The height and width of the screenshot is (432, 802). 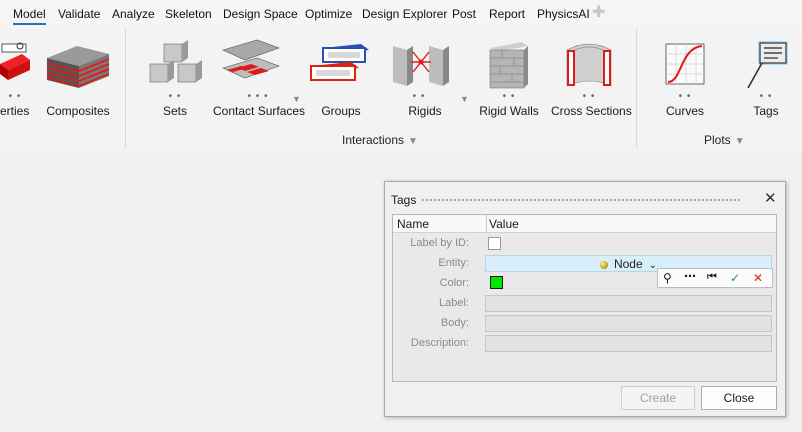 I want to click on rigid-walls-tool: • • Rigid Walls, so click(x=509, y=78).